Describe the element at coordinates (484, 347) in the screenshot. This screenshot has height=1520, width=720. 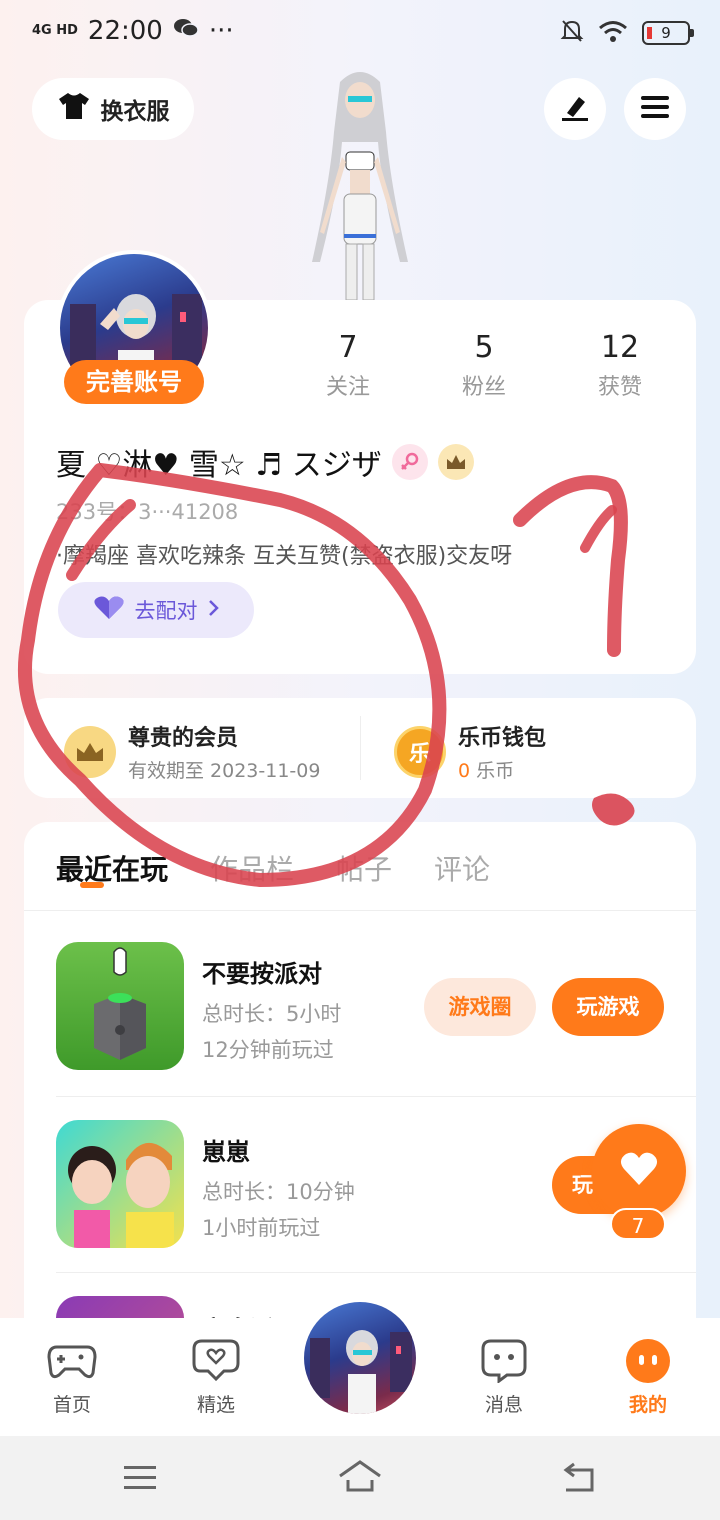
I see `fans-count: 5` at that location.